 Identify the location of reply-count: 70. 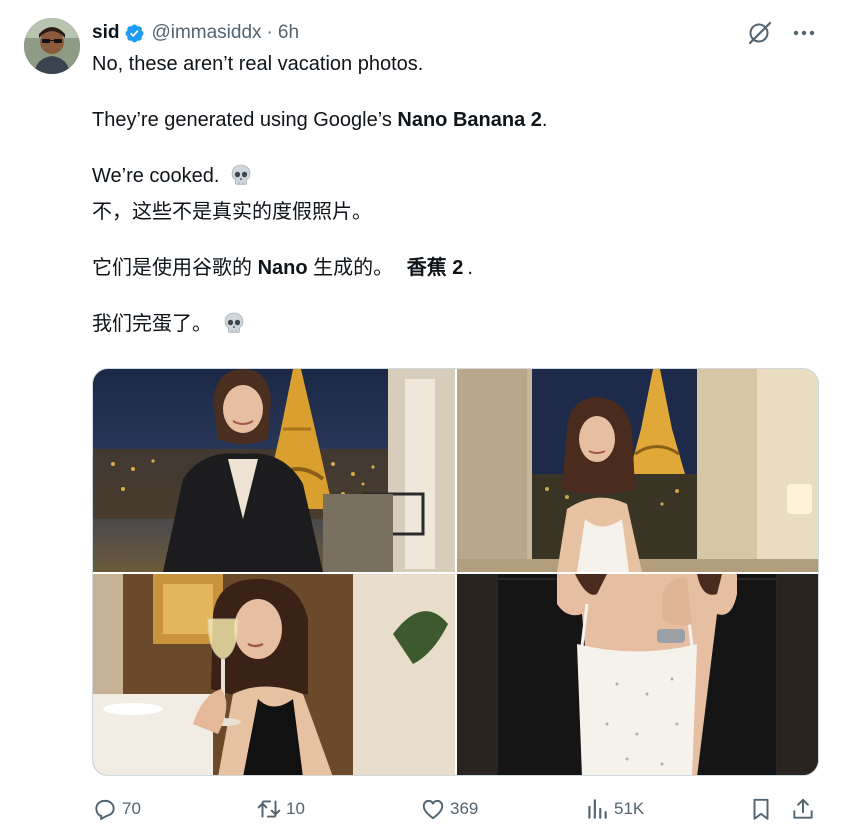
(131, 808).